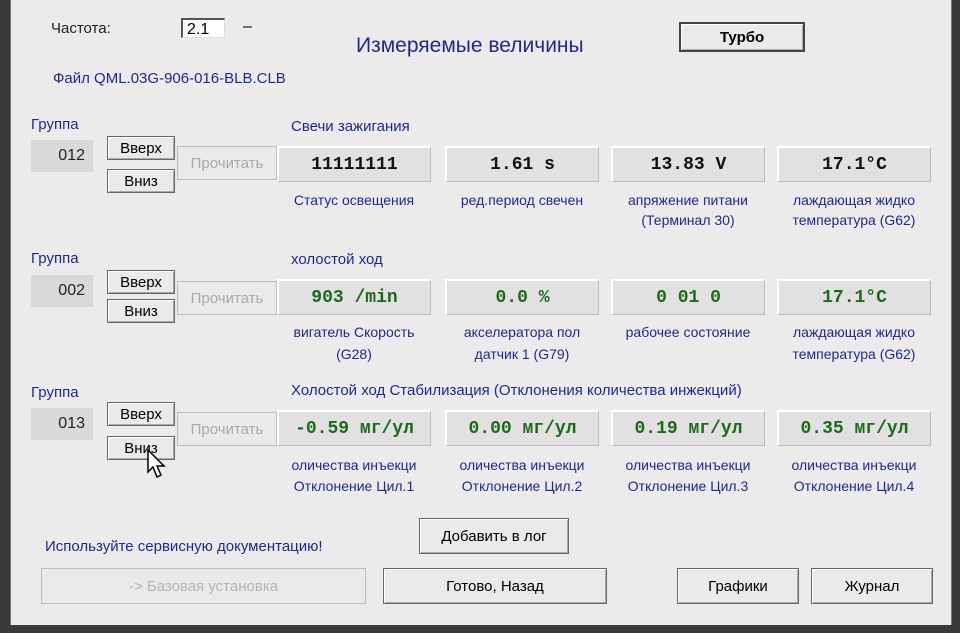 The image size is (960, 633). Describe the element at coordinates (522, 297) in the screenshot. I see `value-field: 0.0 %` at that location.